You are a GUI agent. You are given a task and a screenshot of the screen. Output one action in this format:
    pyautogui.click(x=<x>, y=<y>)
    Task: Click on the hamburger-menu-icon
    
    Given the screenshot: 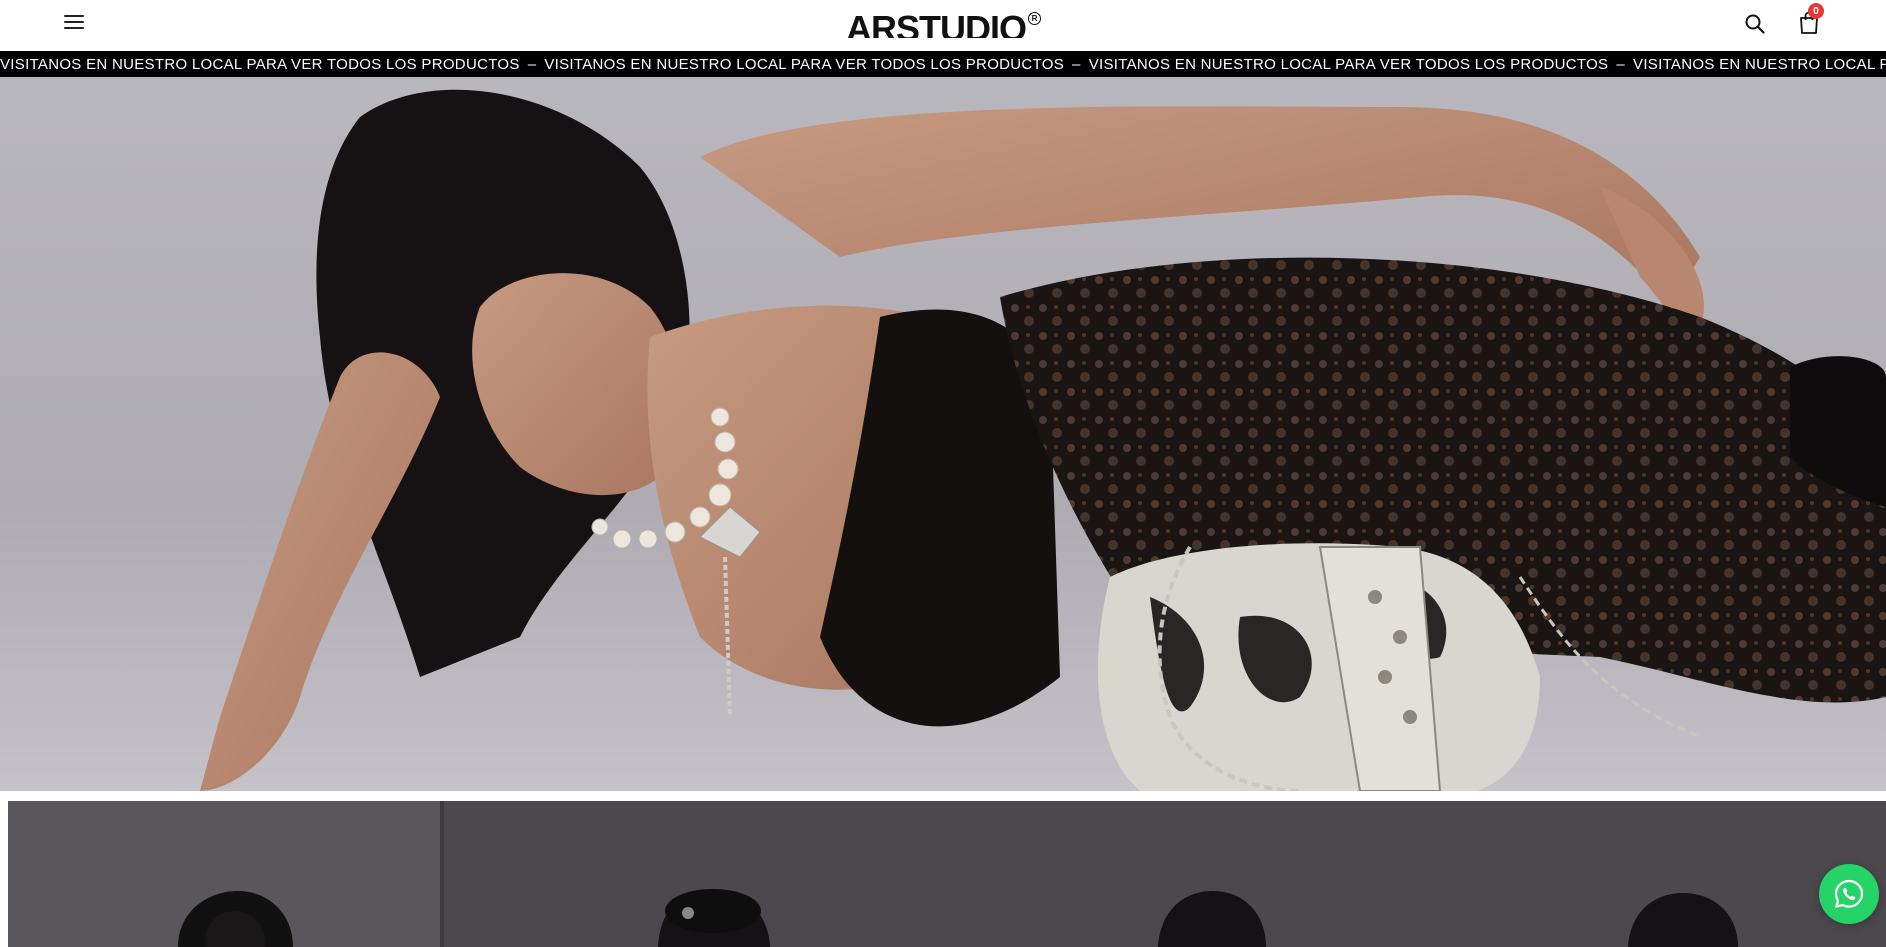 What is the action you would take?
    pyautogui.click(x=74, y=22)
    